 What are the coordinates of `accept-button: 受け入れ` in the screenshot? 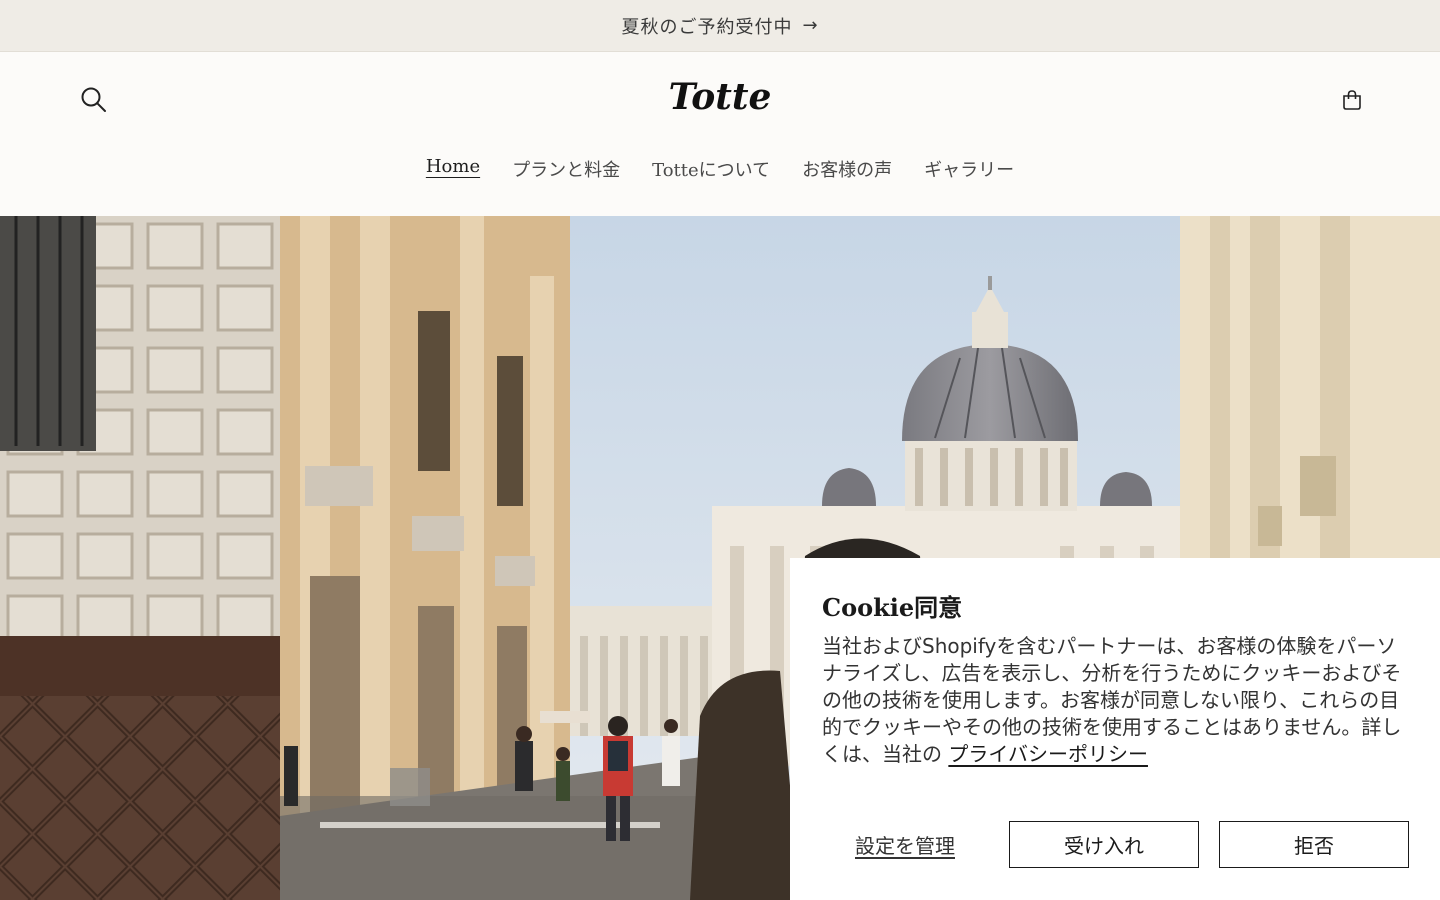 It's located at (1104, 844).